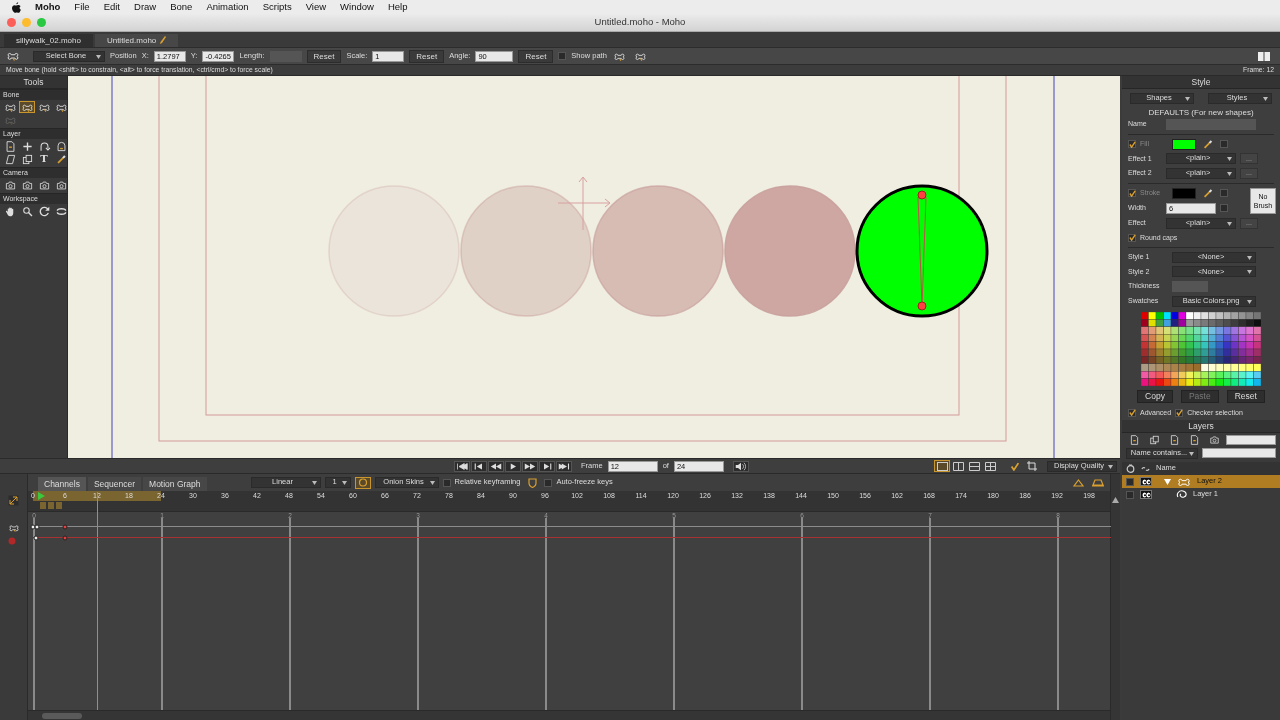 The image size is (1280, 720). What do you see at coordinates (44, 146) in the screenshot?
I see `curved-arrow-icon` at bounding box center [44, 146].